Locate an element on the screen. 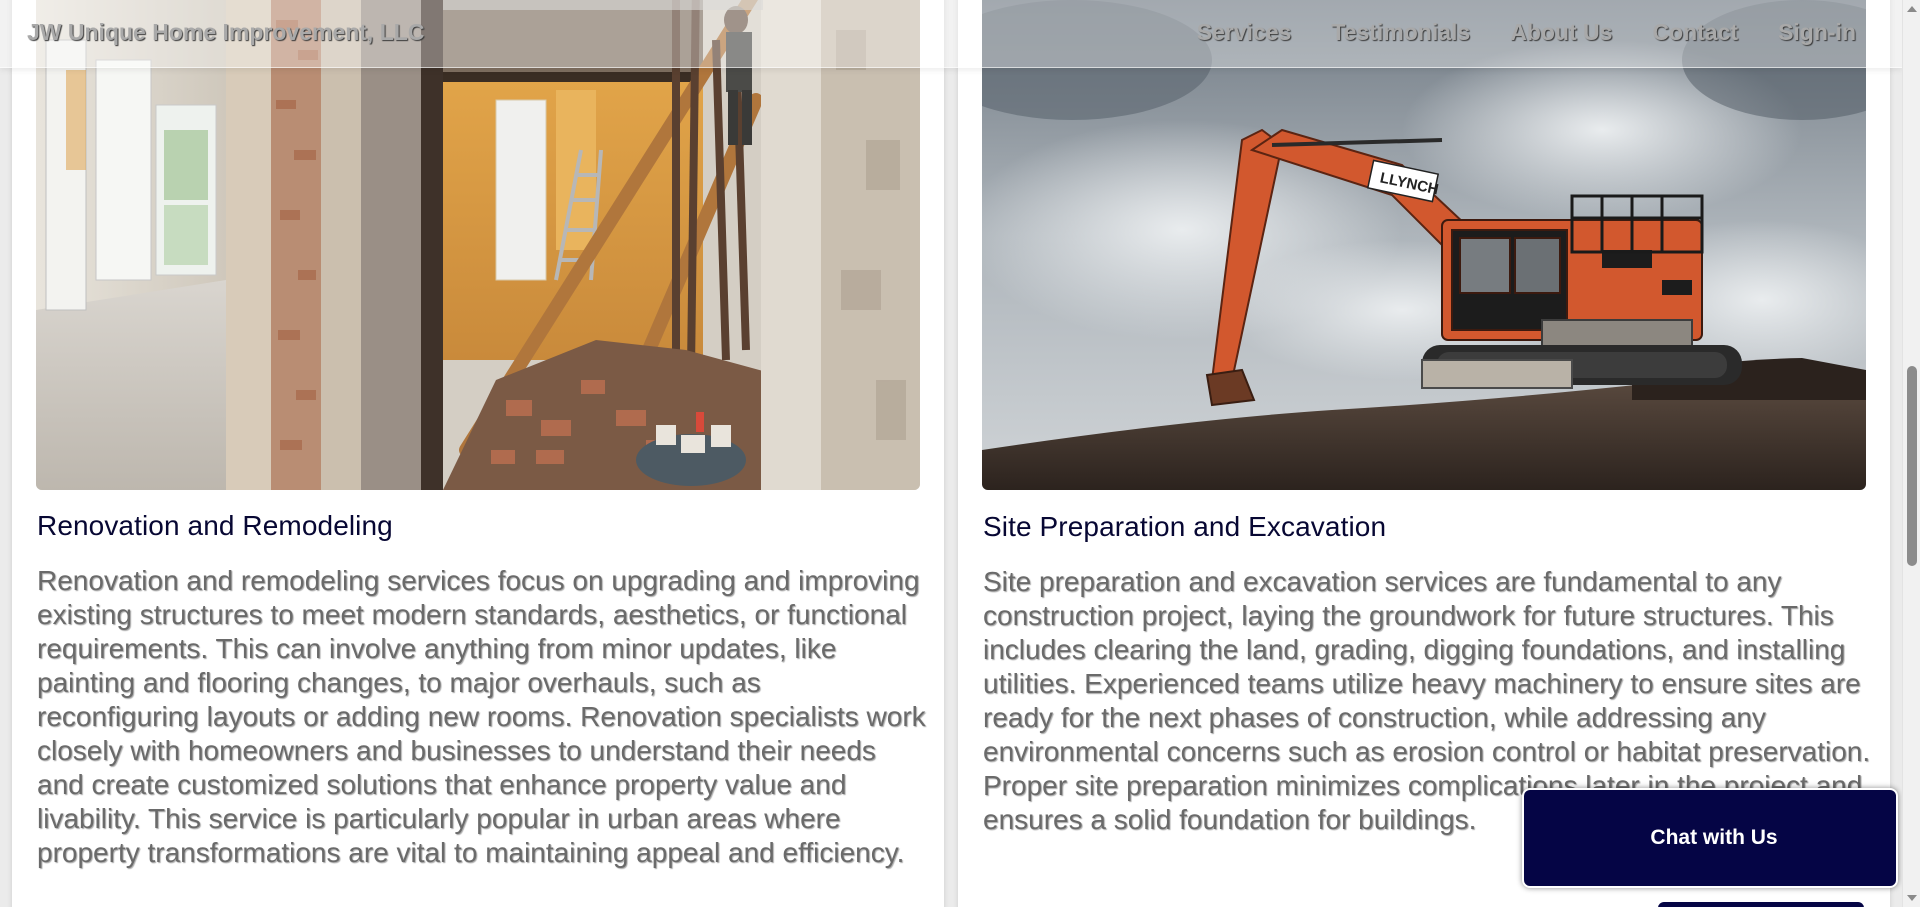 This screenshot has width=1920, height=907. chat-secondary-tab is located at coordinates (1761, 904).